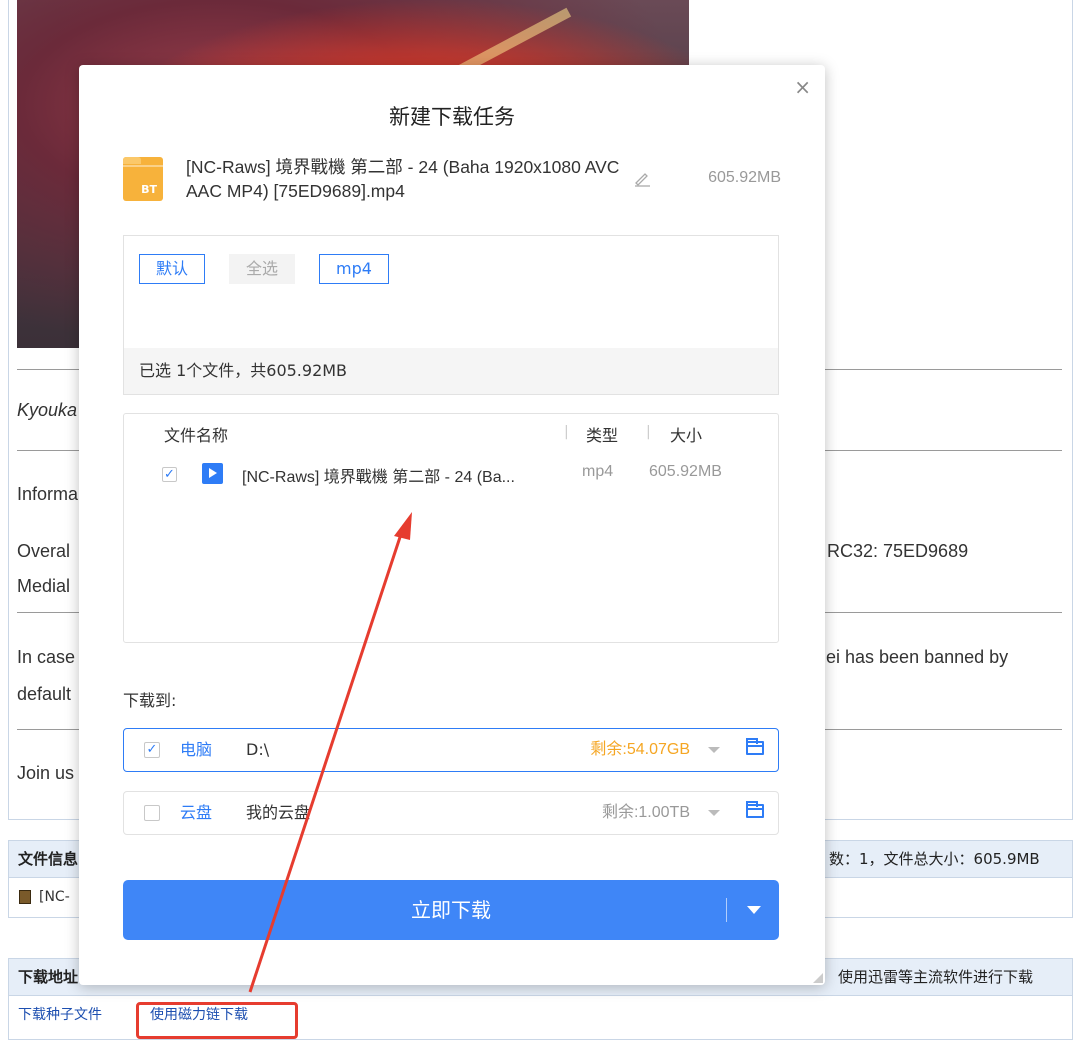 This screenshot has width=1080, height=1049. I want to click on filter-mp4-button: mp4, so click(354, 269).